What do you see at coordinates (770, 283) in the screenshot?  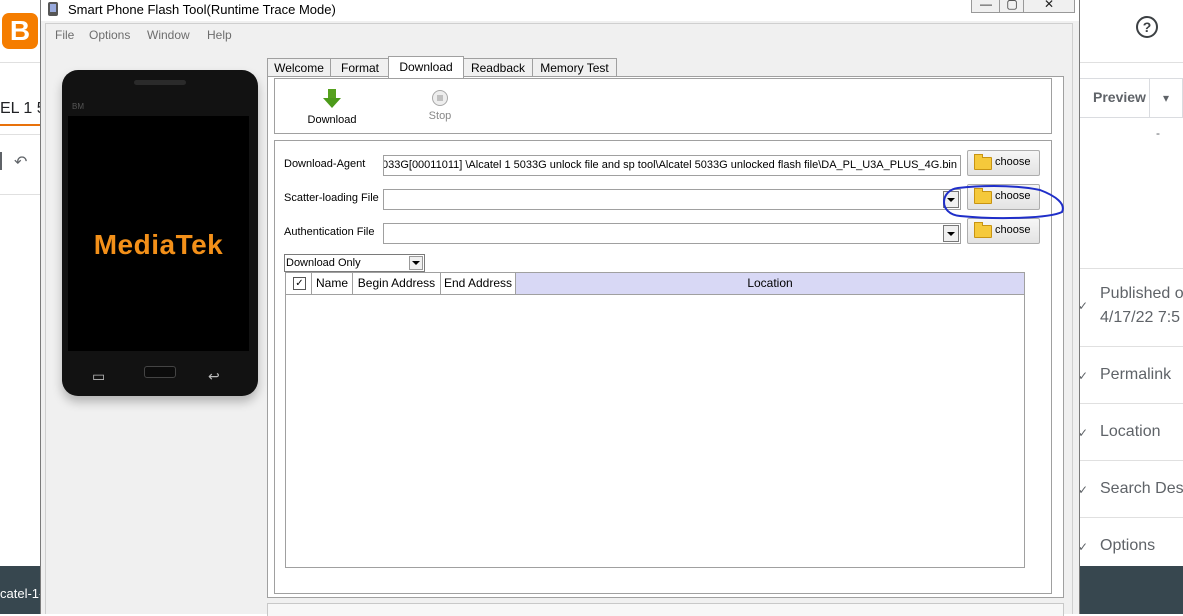 I see `column-location: Location` at bounding box center [770, 283].